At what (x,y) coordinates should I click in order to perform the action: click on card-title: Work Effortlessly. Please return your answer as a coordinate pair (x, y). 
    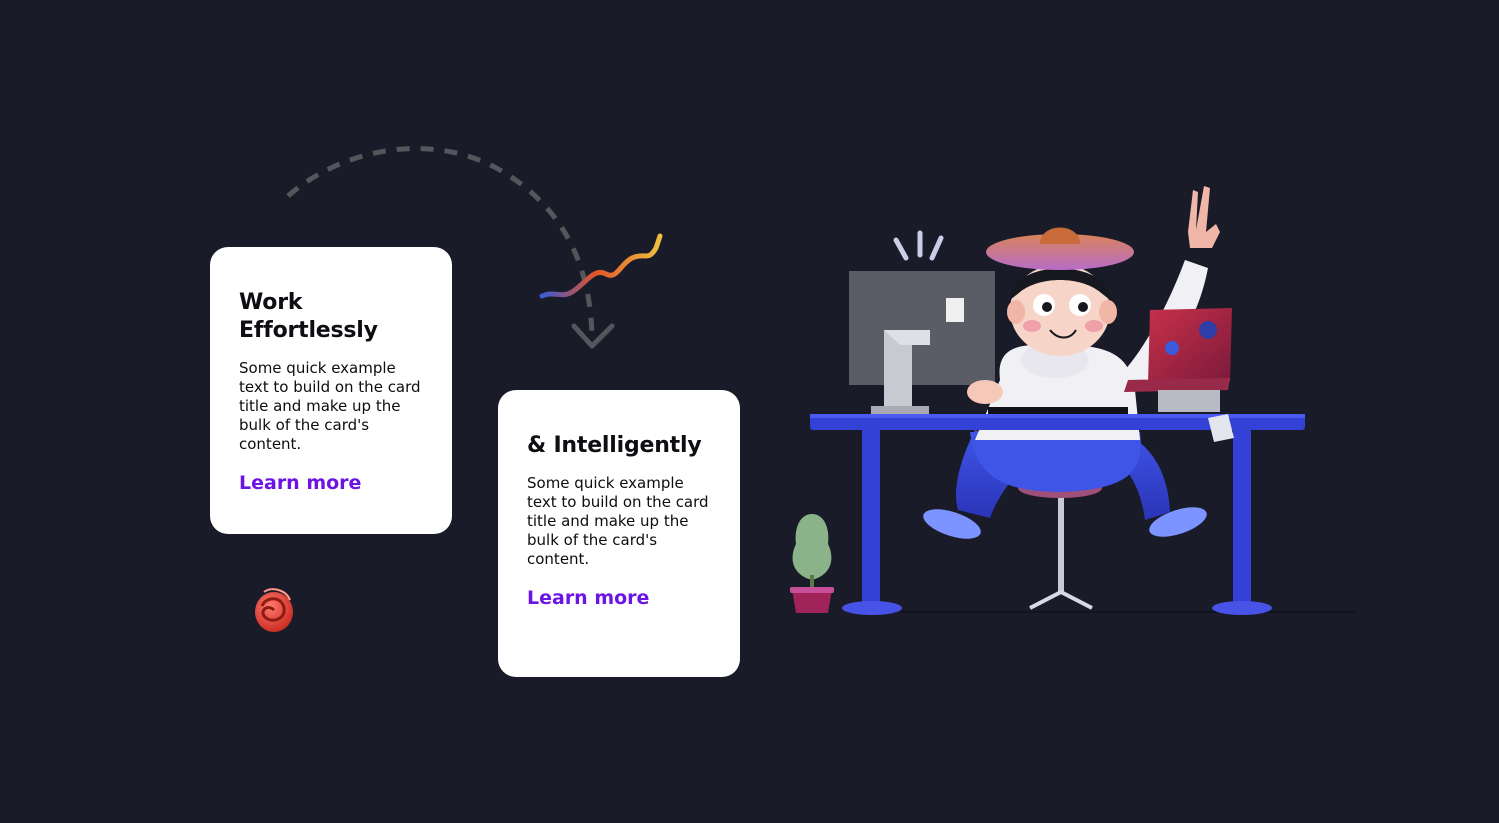
    Looking at the image, I should click on (308, 316).